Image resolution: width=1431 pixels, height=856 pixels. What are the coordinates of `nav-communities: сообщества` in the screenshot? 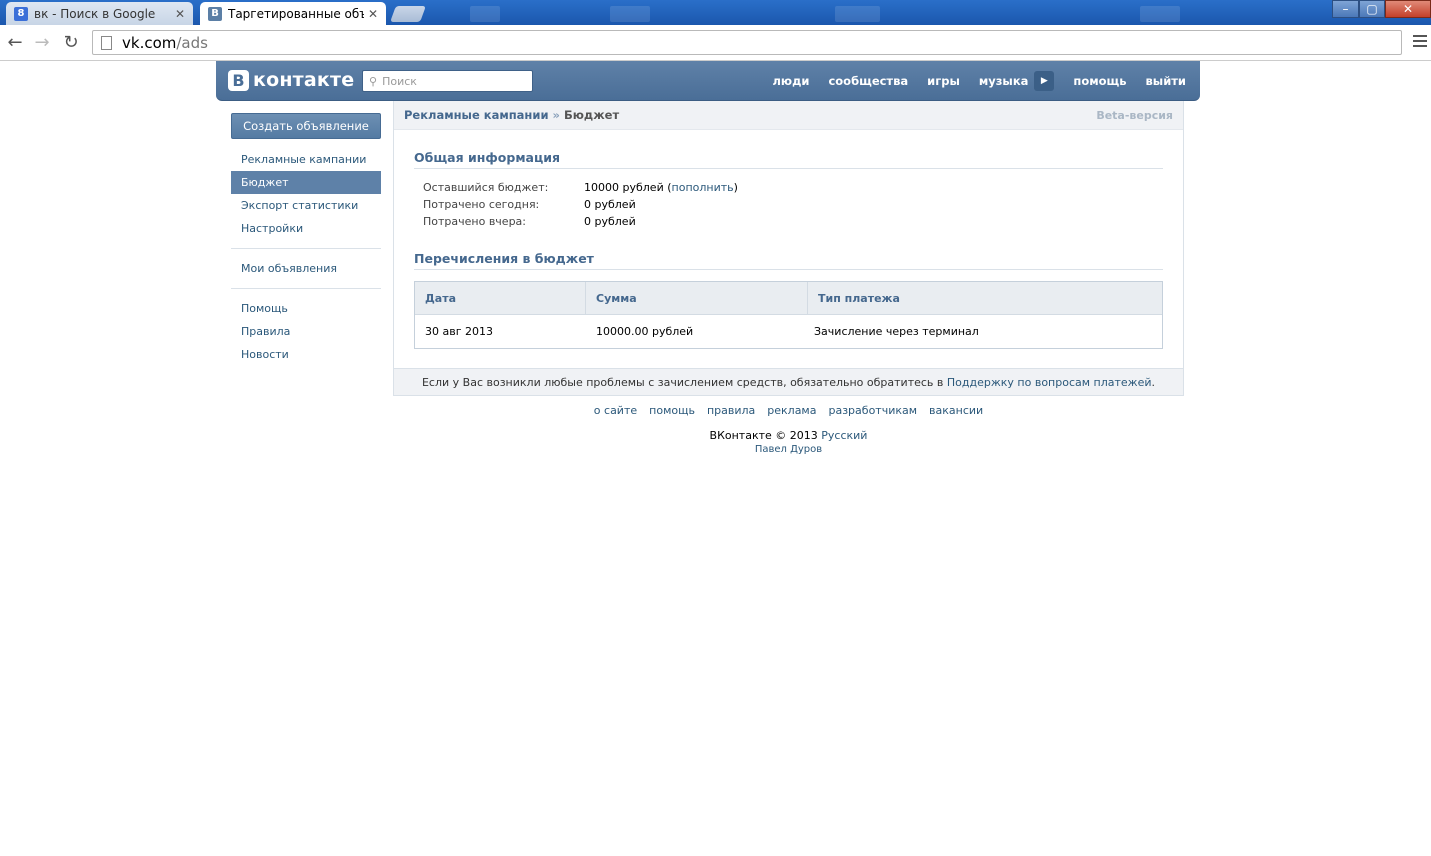 It's located at (868, 81).